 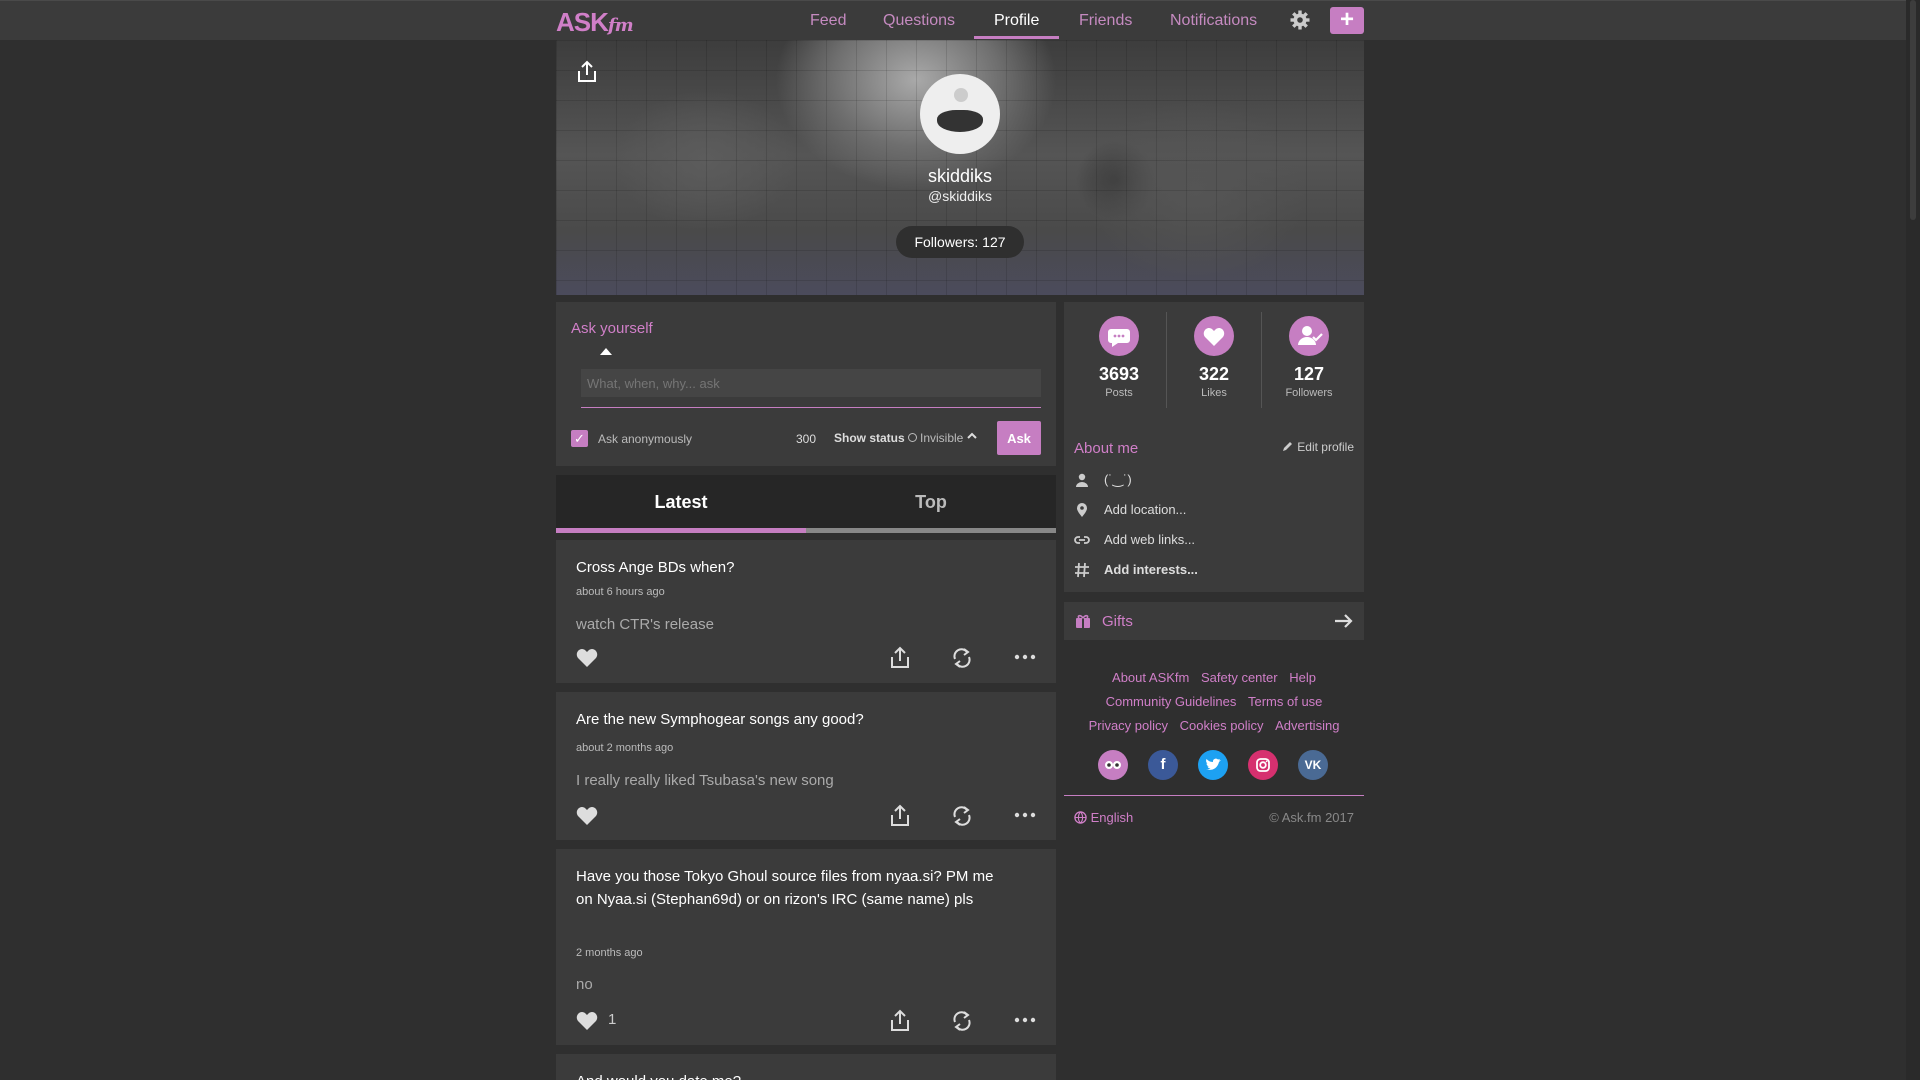 What do you see at coordinates (1171, 701) in the screenshot?
I see `footer-link-community-guidelines: Community Guidelines` at bounding box center [1171, 701].